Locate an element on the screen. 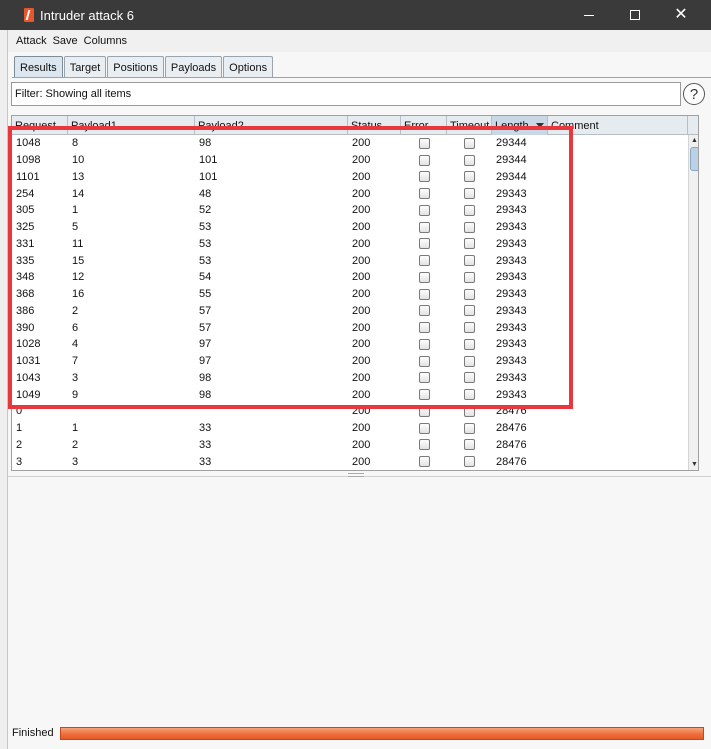  vertical-scrollbar: ▲ ▼ is located at coordinates (693, 302).